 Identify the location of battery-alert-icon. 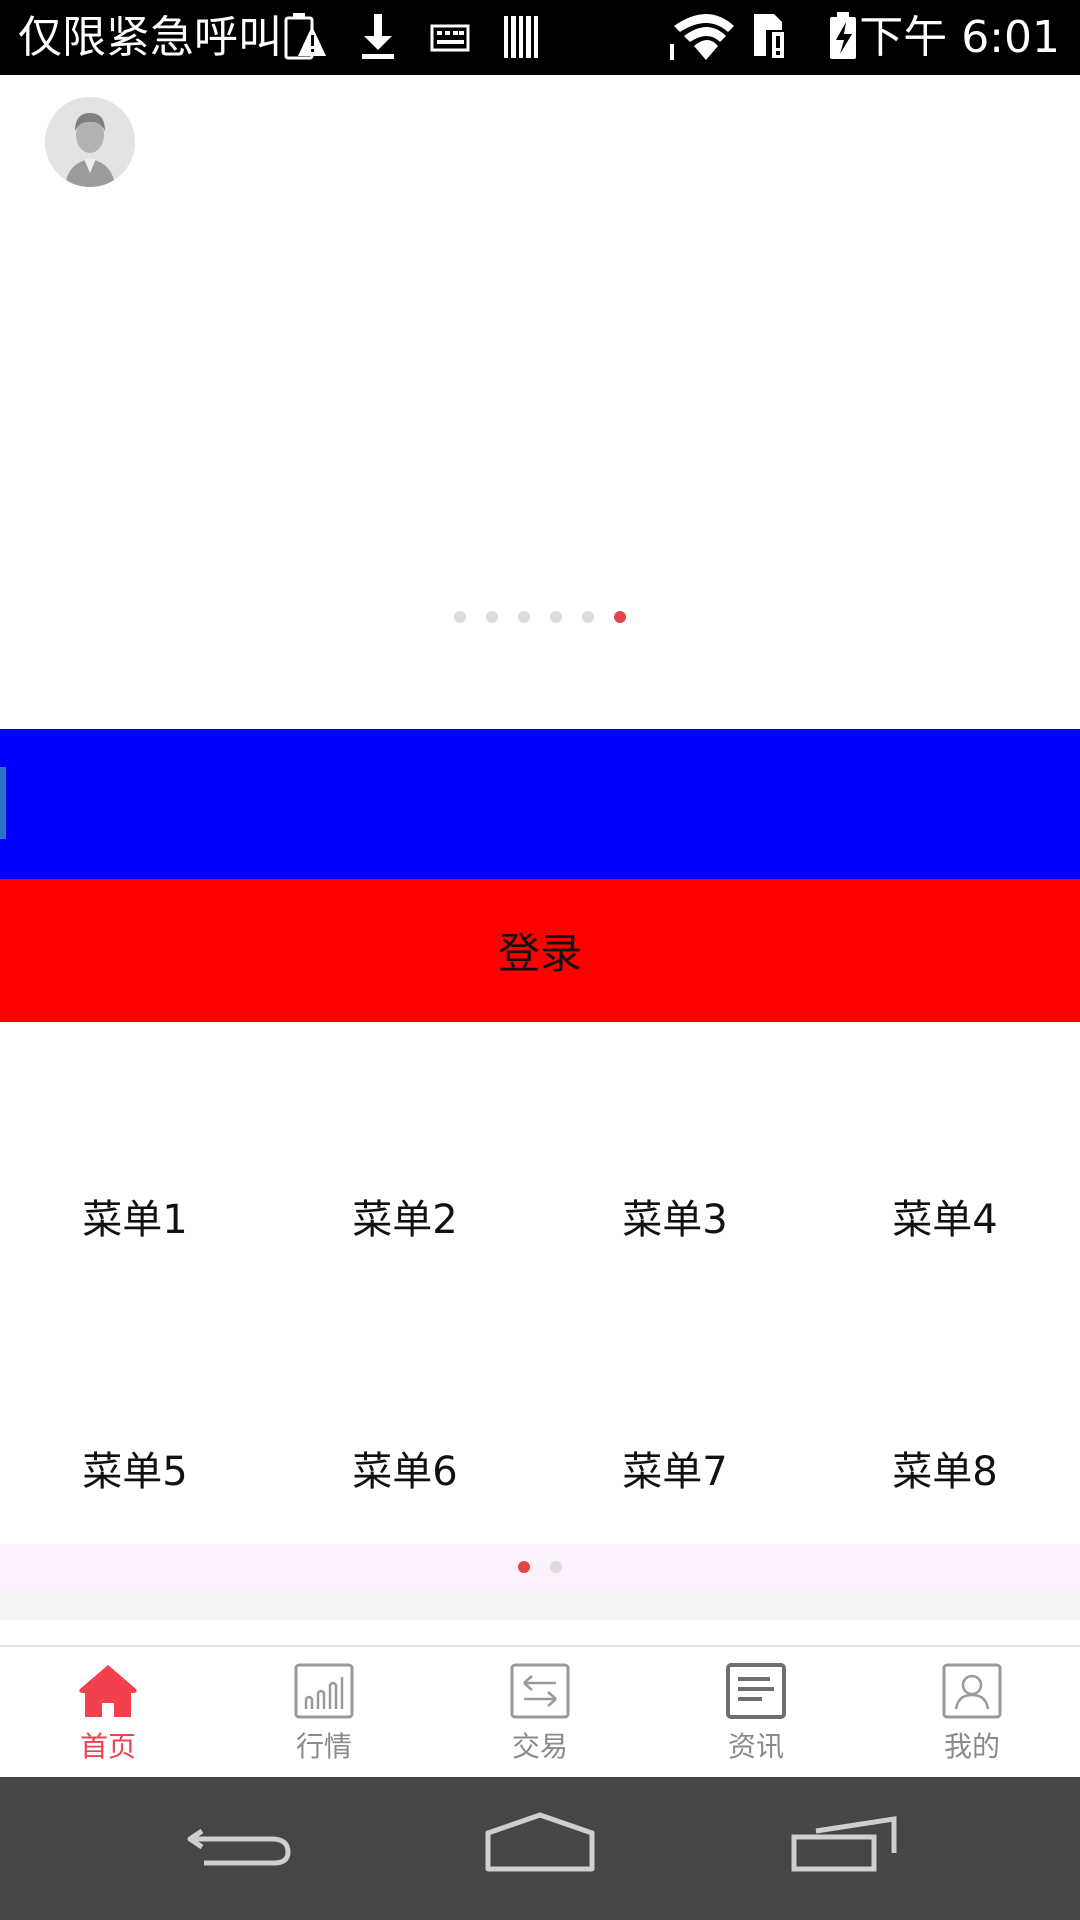
(305, 39).